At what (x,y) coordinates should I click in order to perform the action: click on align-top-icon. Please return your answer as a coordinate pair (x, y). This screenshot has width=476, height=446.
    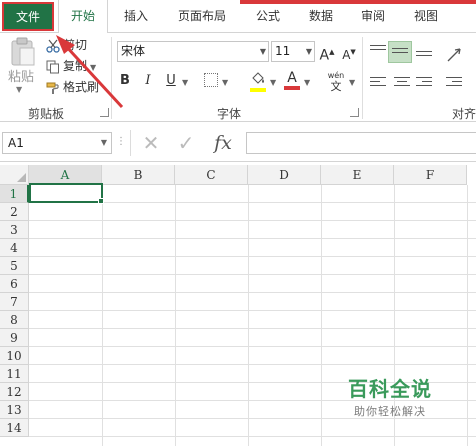
    Looking at the image, I should click on (378, 52).